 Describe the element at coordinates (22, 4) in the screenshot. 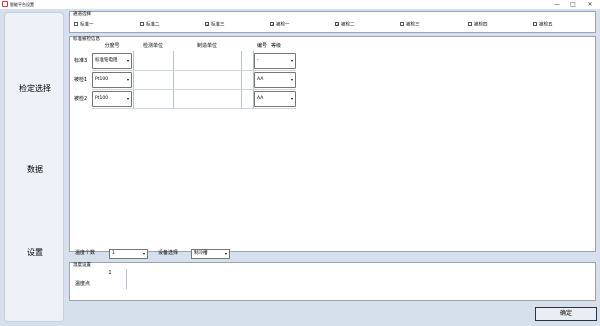

I see `window-title: 智能平台设置` at that location.